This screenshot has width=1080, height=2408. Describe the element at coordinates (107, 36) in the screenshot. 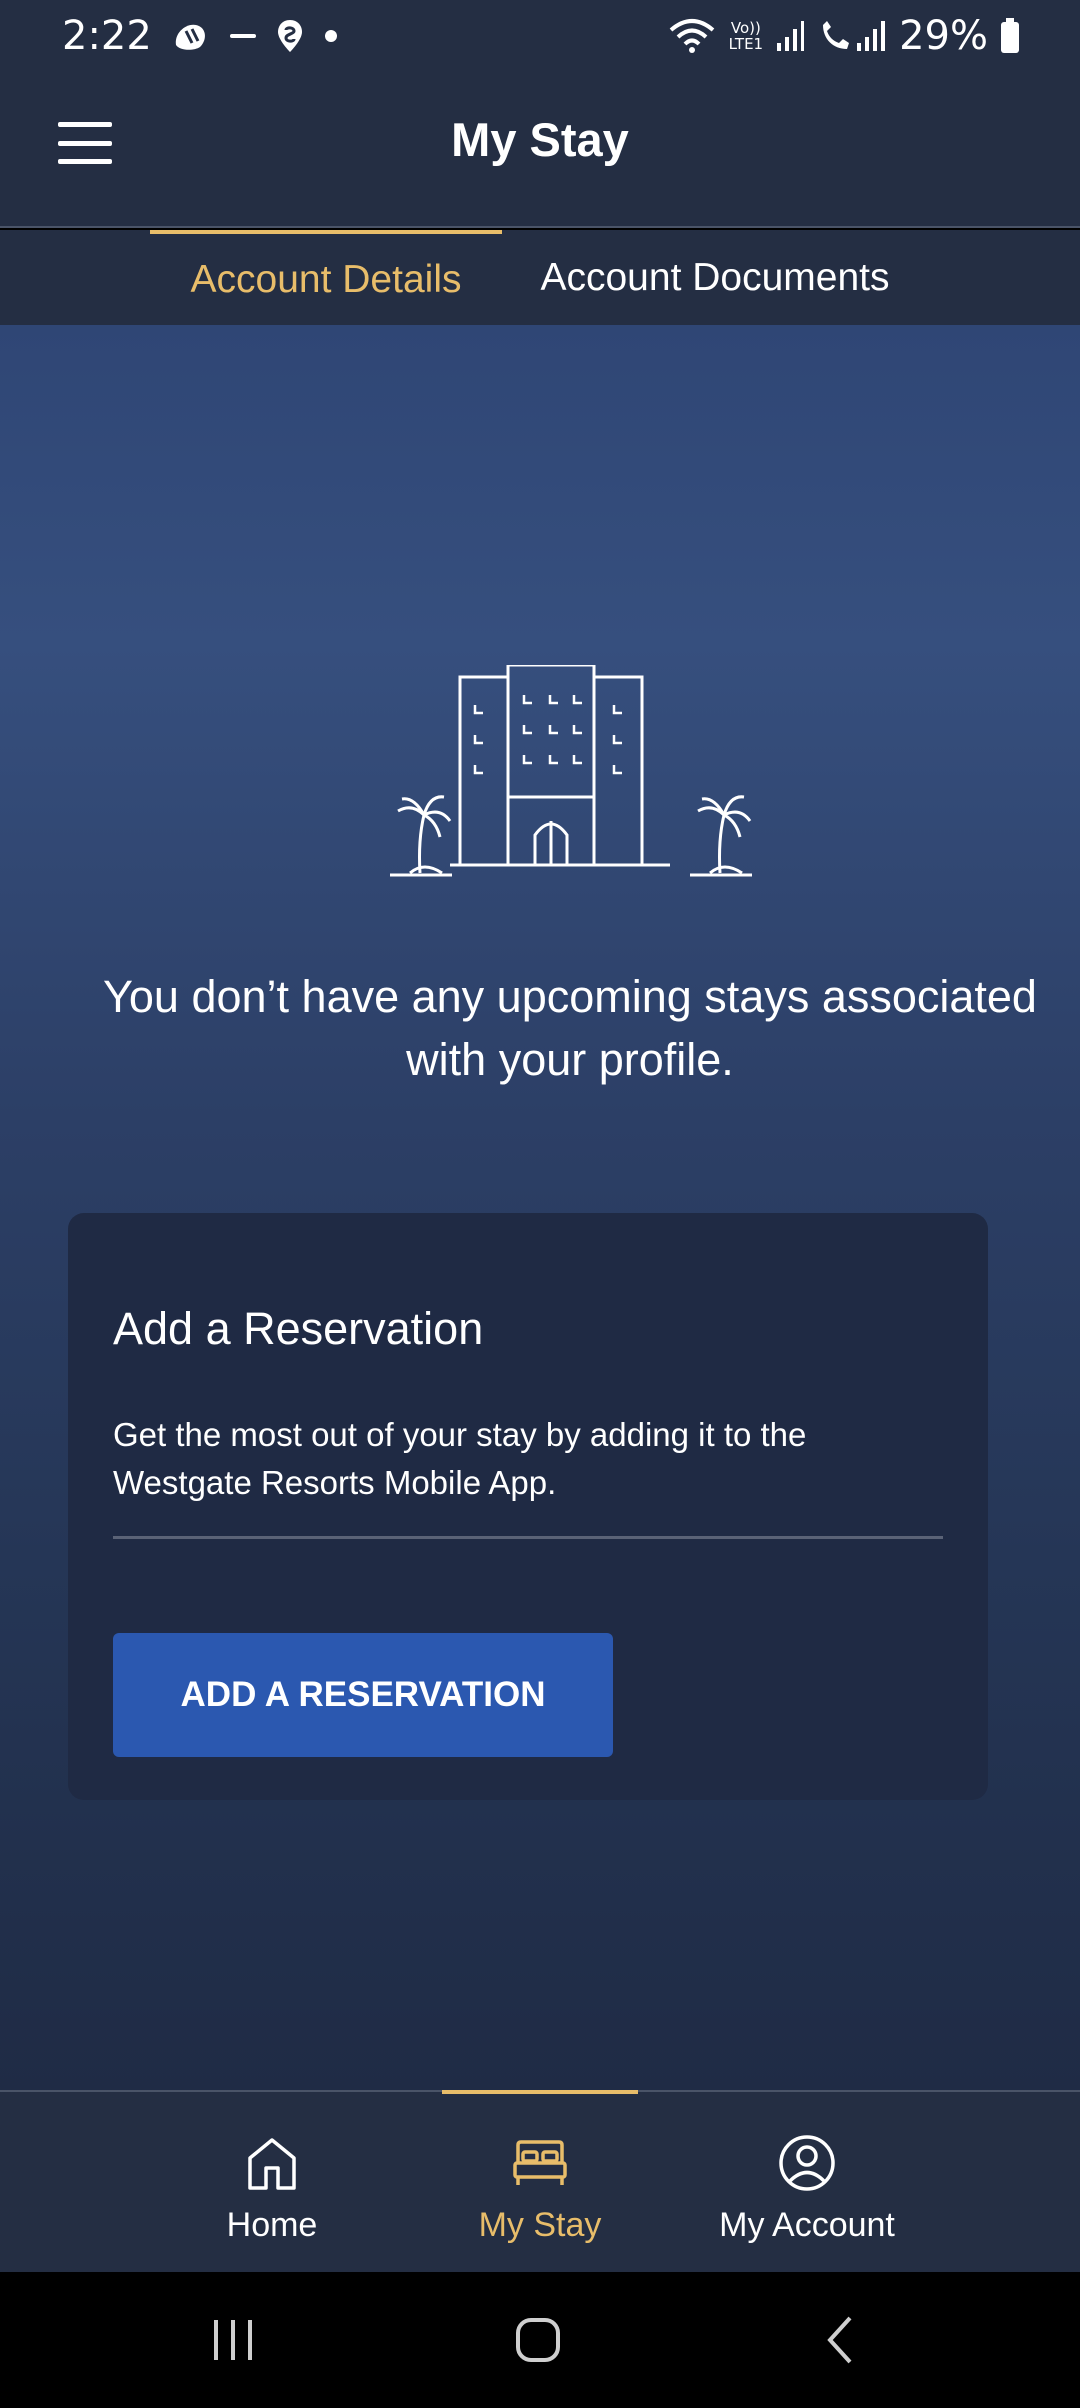

I see `status-time: 2:22` at that location.